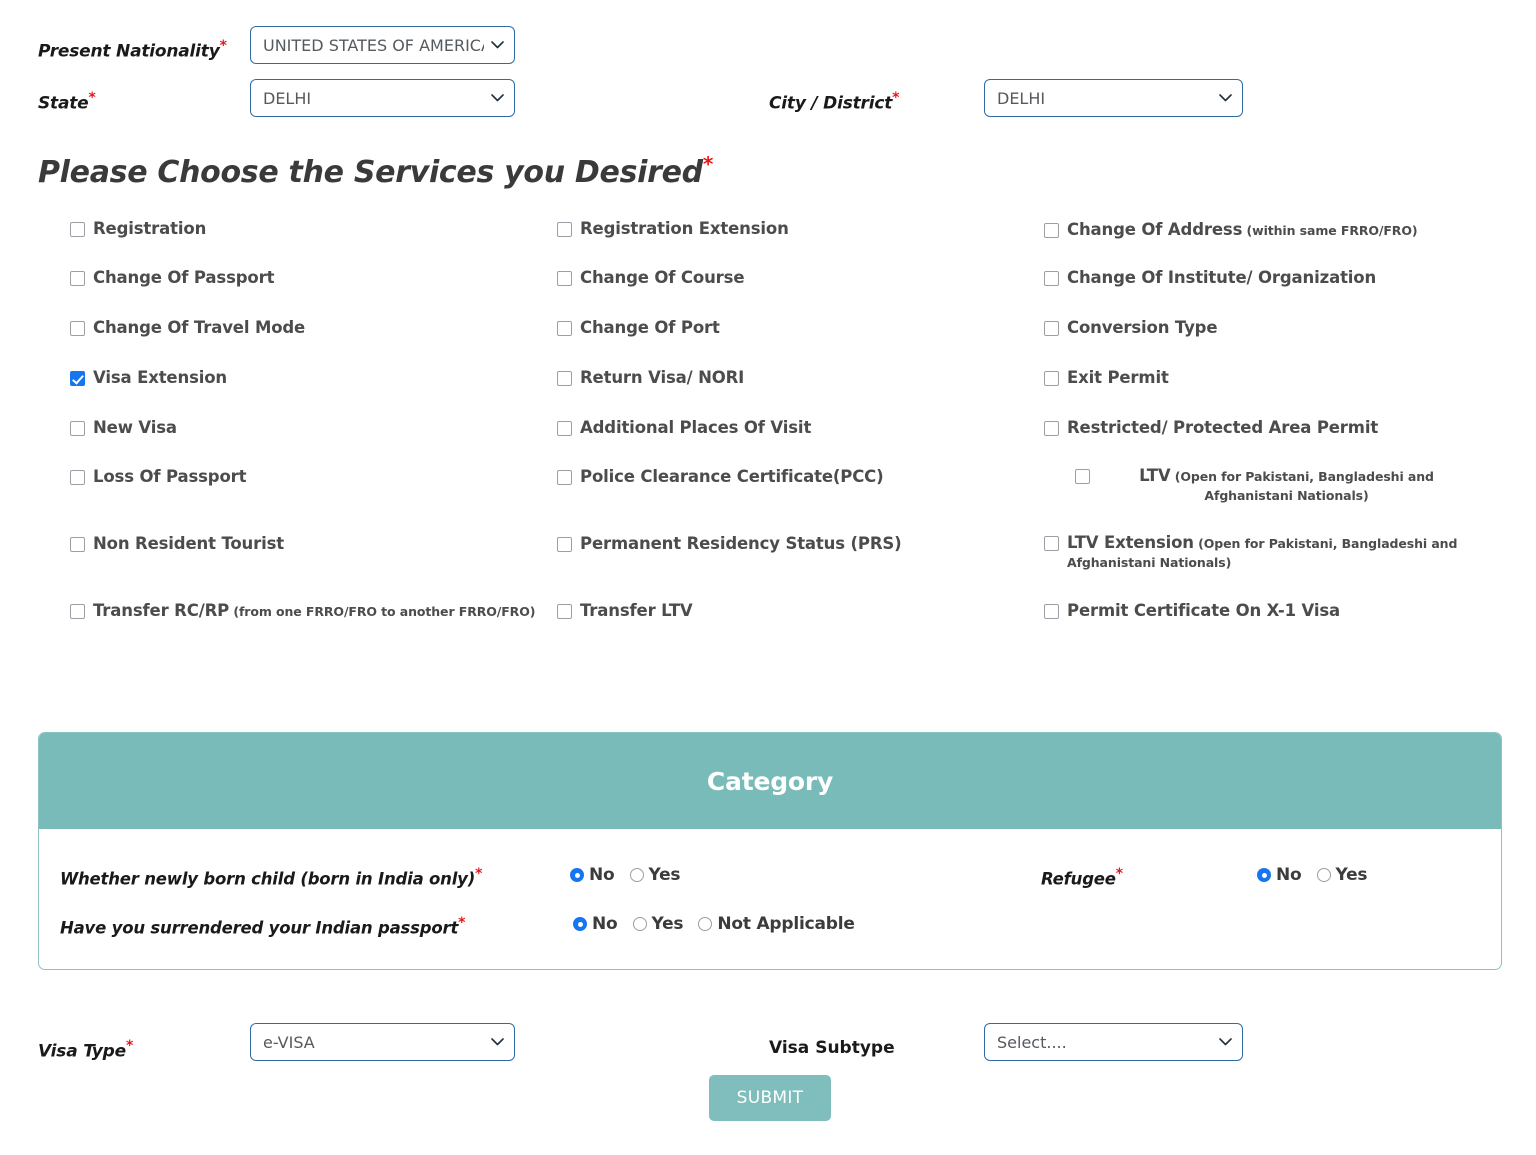 The width and height of the screenshot is (1536, 1155). I want to click on service-label: Permit Certificate On X-1 Visa, so click(1203, 610).